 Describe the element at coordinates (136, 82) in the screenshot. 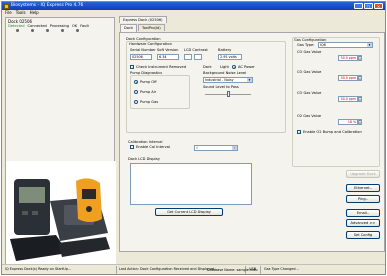

I see `pump-off-radio` at that location.